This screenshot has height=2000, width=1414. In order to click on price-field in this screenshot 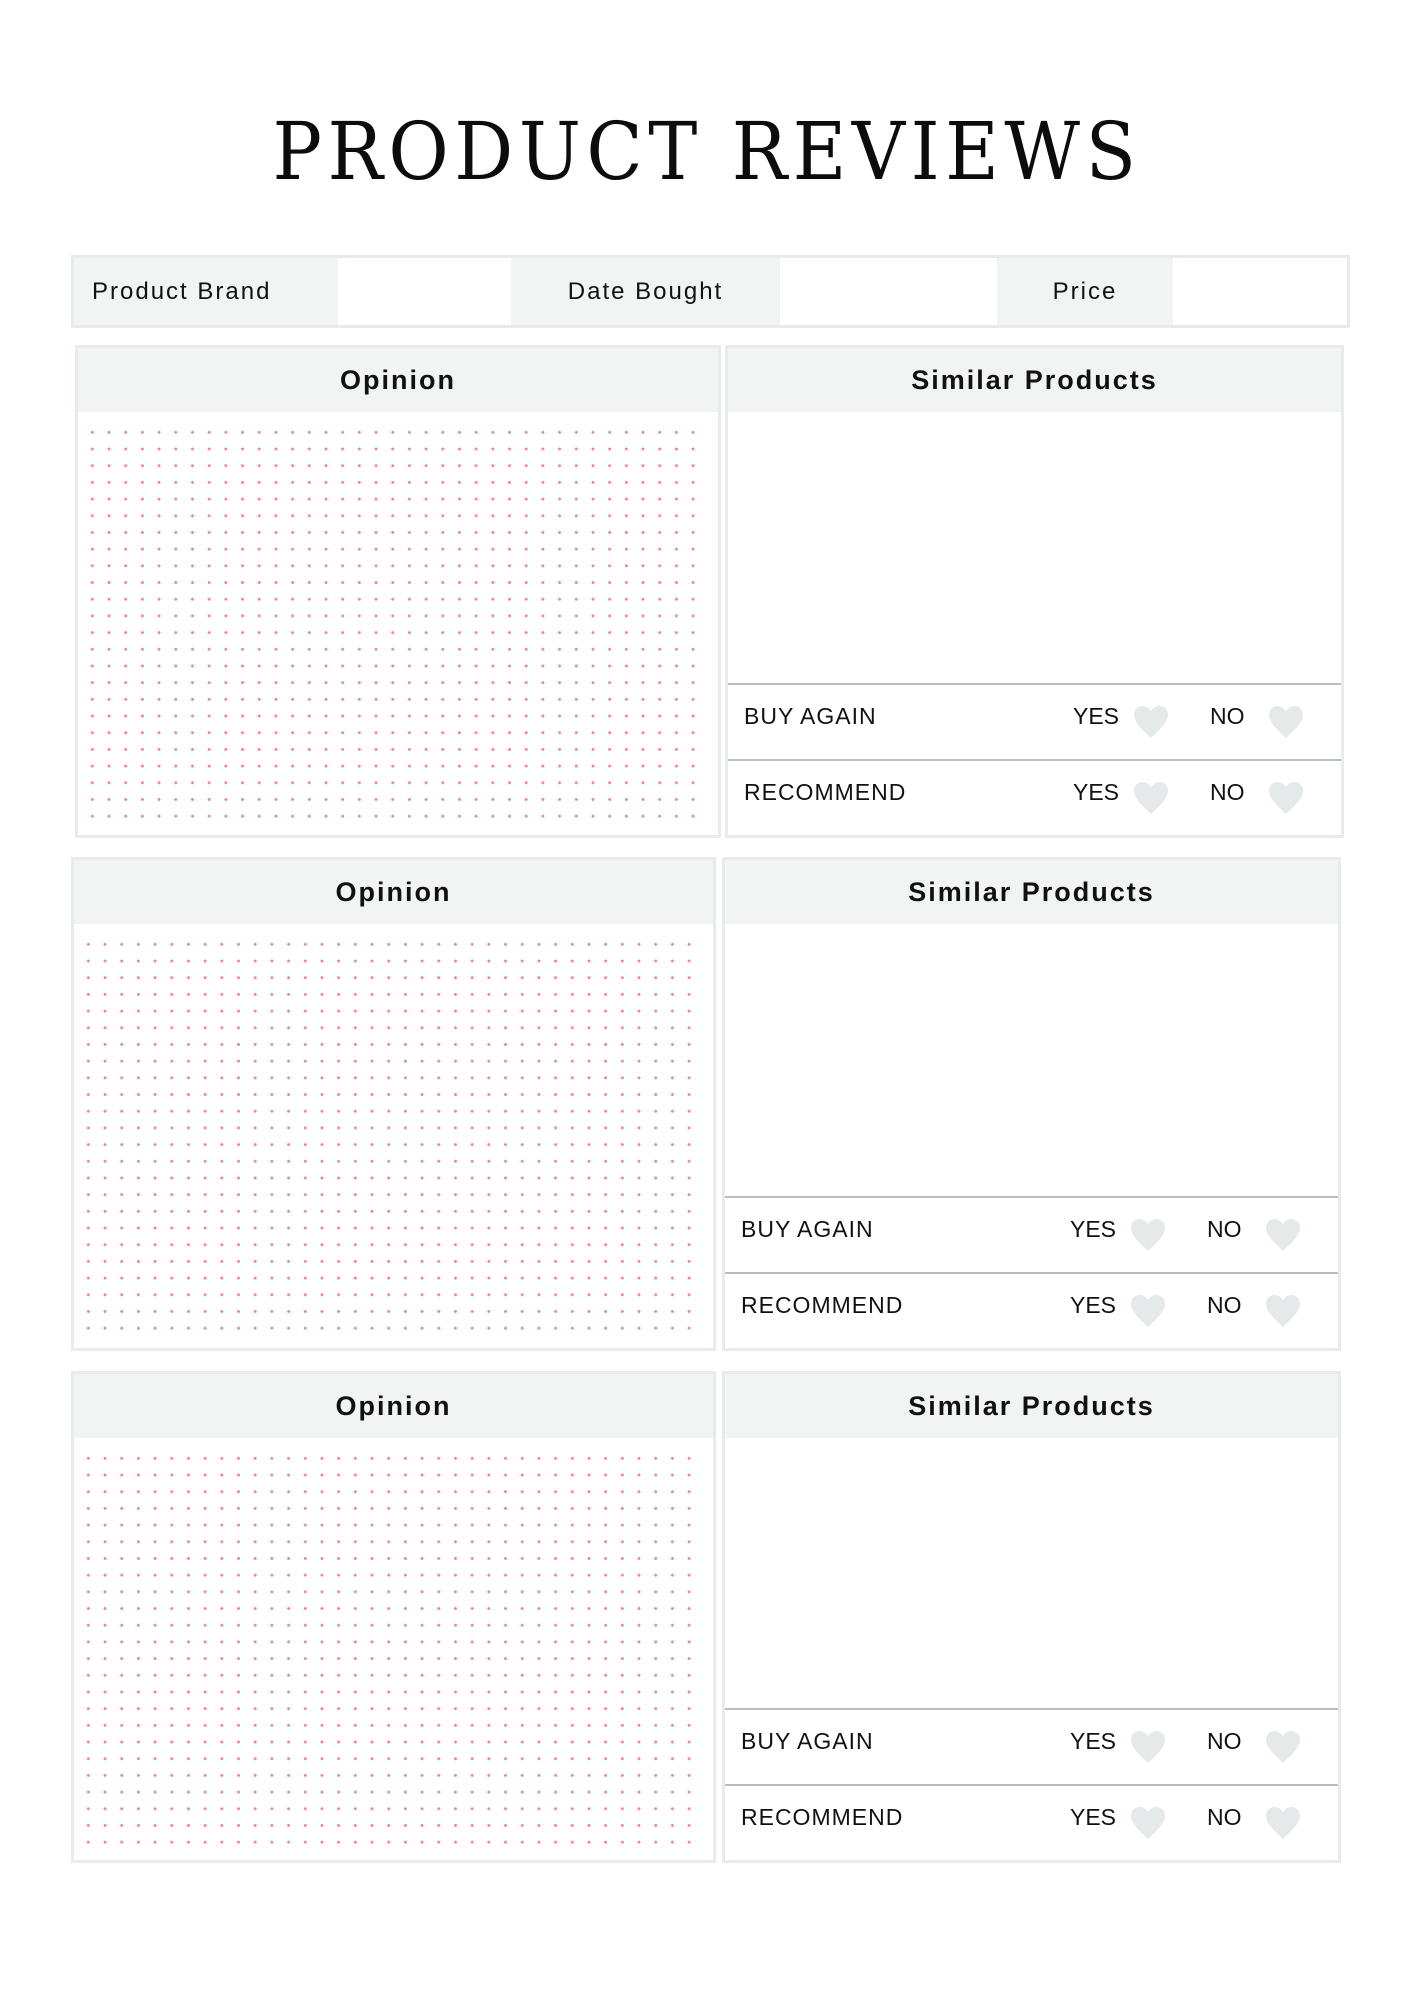, I will do `click(1260, 291)`.